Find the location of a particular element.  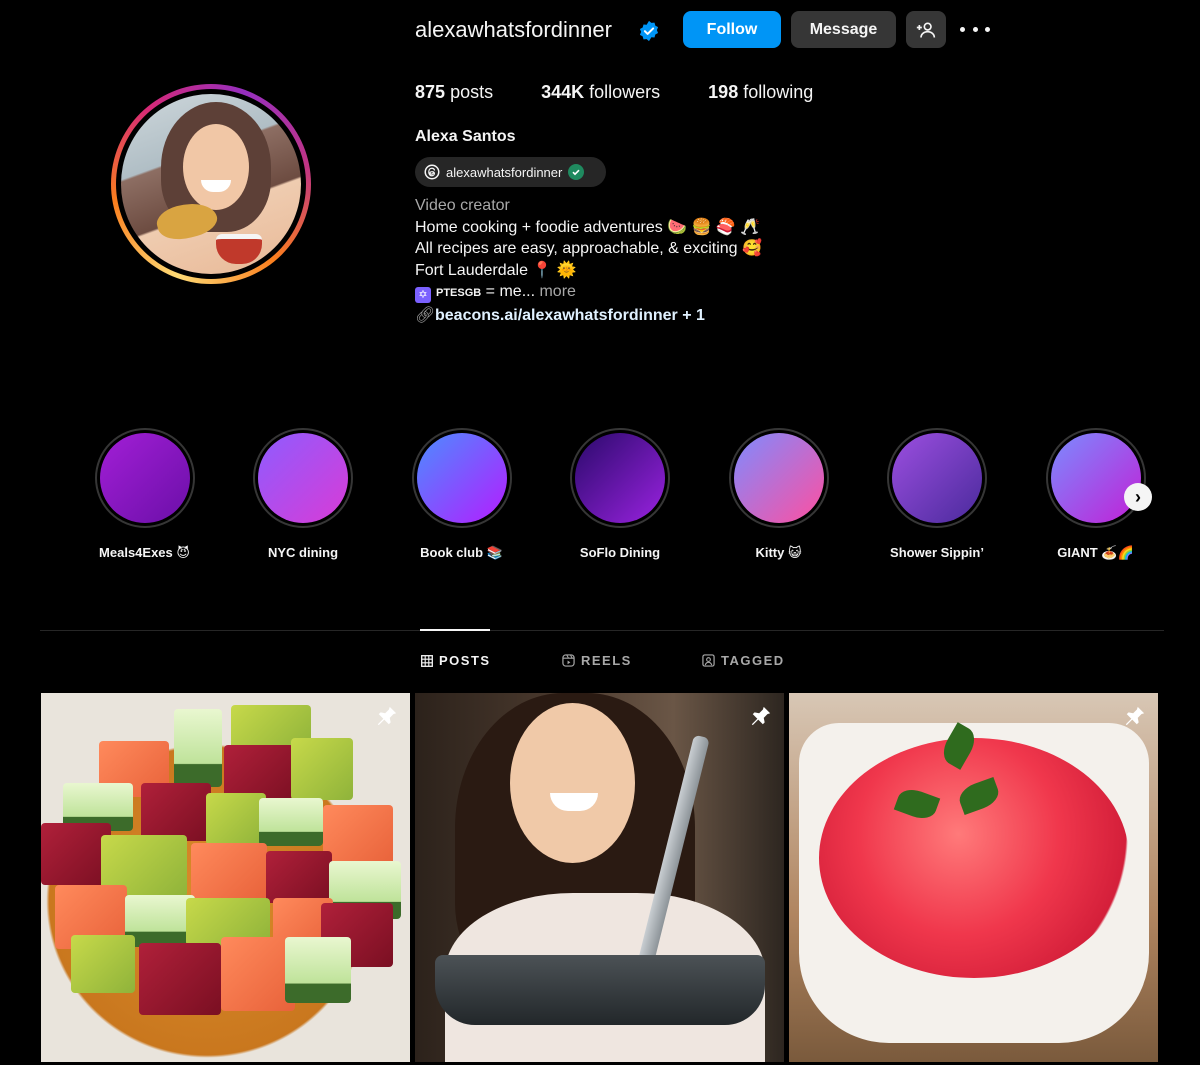

chevron-right-icon: › is located at coordinates (1138, 497).